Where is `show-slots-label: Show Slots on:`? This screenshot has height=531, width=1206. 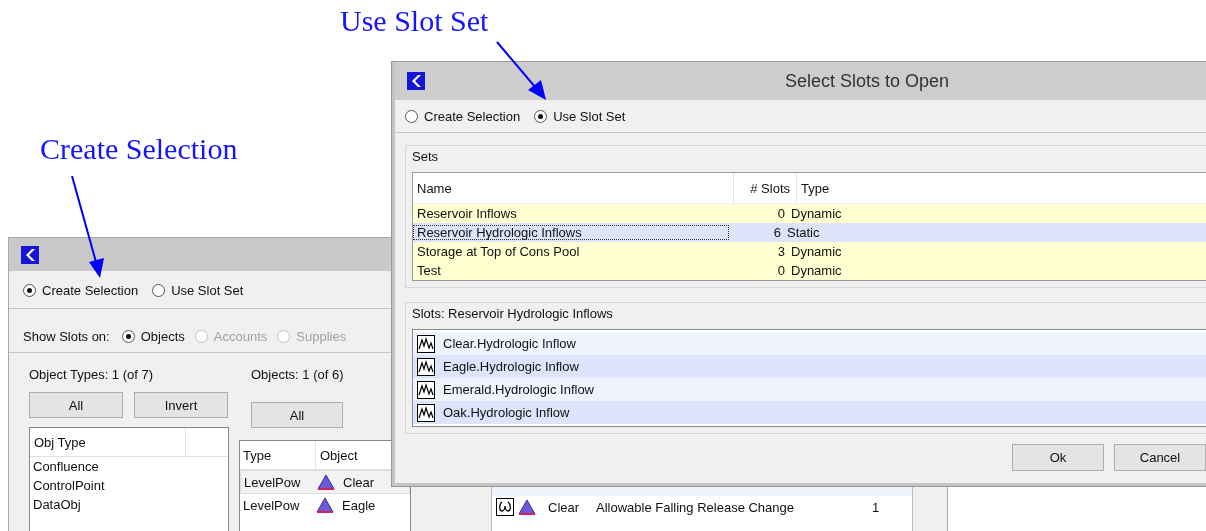
show-slots-label: Show Slots on: is located at coordinates (66, 336).